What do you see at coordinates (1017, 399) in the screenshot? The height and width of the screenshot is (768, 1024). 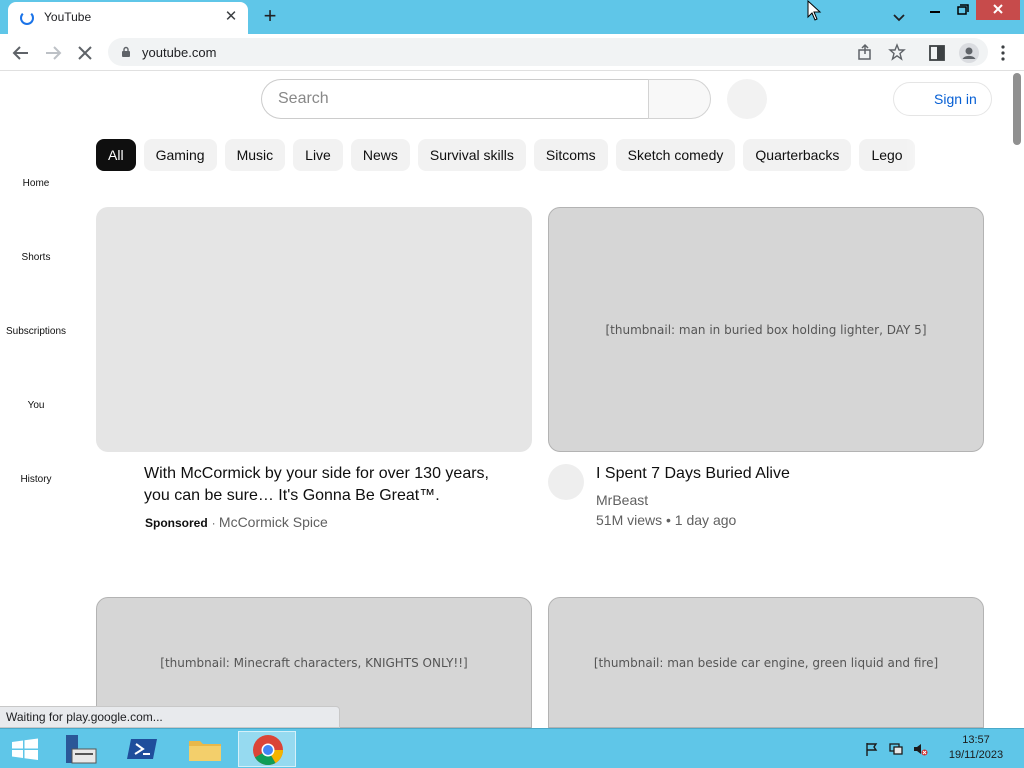 I see `page-scrollbar` at bounding box center [1017, 399].